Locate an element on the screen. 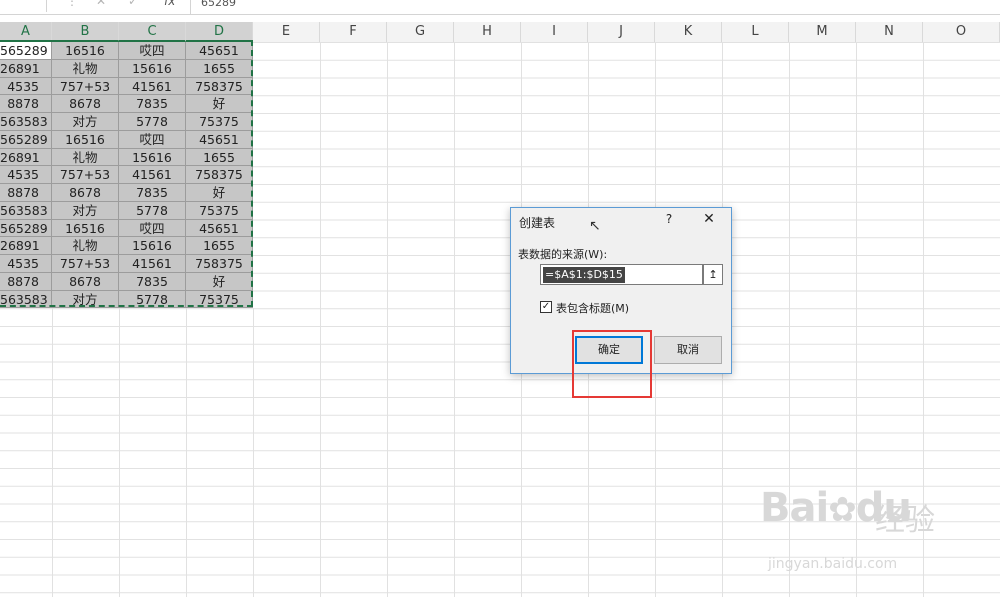  has-headers-label: 表包含标题(M) is located at coordinates (592, 308).